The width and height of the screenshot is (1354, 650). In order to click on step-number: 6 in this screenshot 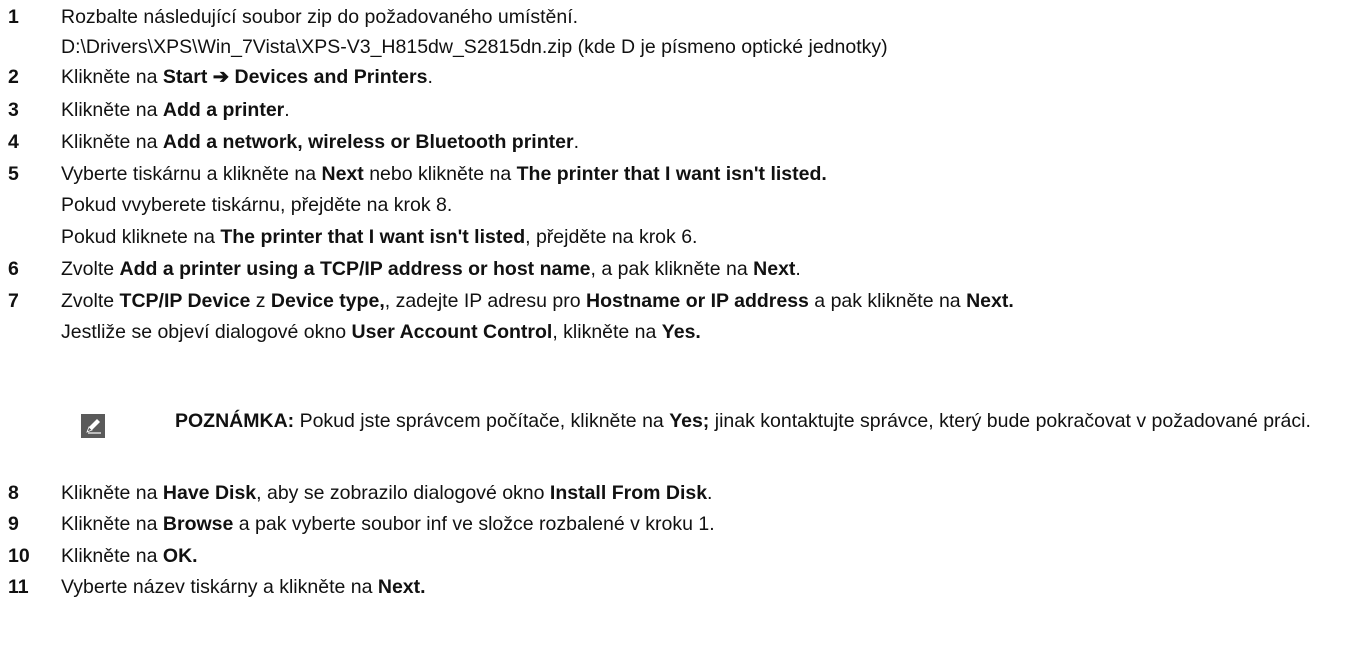, I will do `click(13, 269)`.